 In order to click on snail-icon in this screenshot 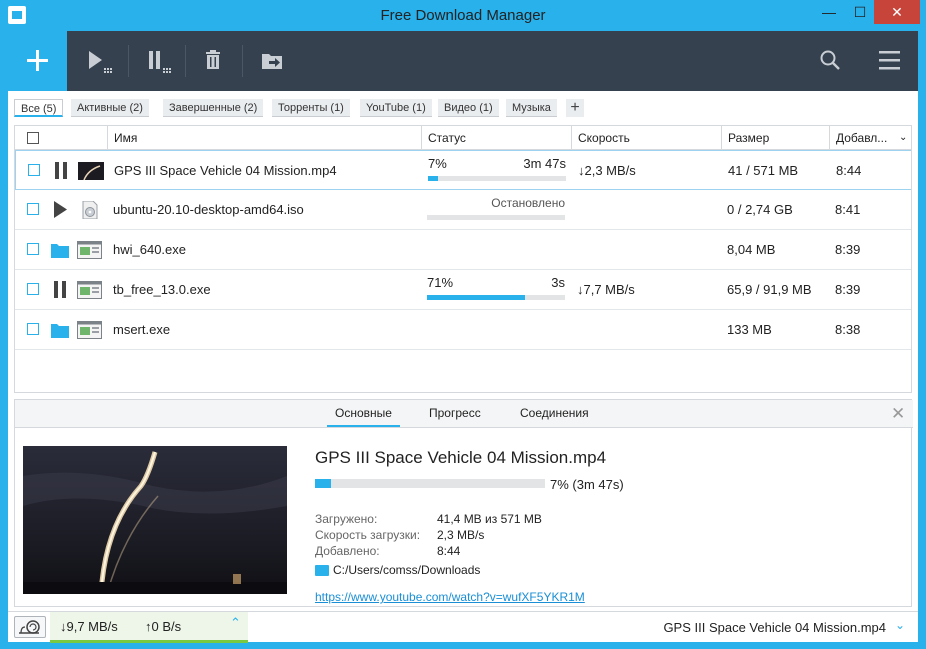, I will do `click(29, 627)`.